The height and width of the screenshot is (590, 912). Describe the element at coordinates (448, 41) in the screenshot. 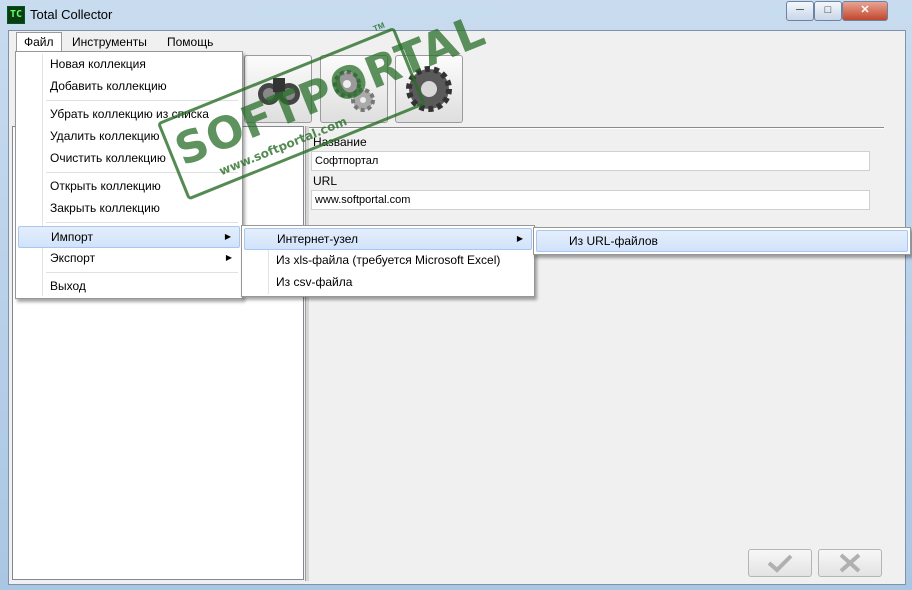

I see `menu-bar: Файл Инструменты Помощь` at that location.